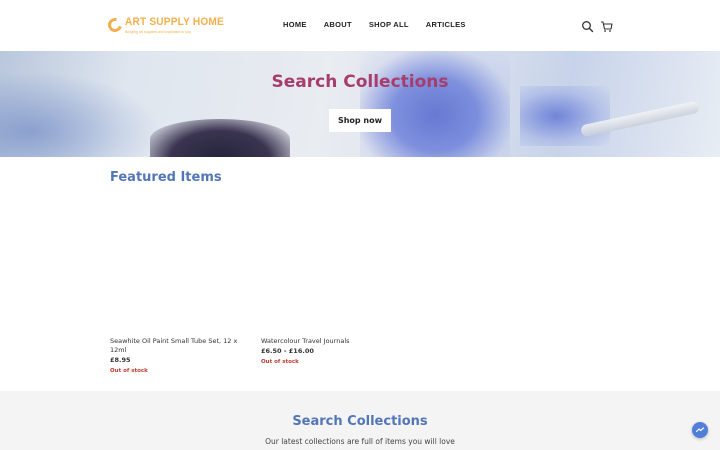 Image resolution: width=720 pixels, height=450 pixels. I want to click on product-name: Watercolour Travel Journals, so click(325, 341).